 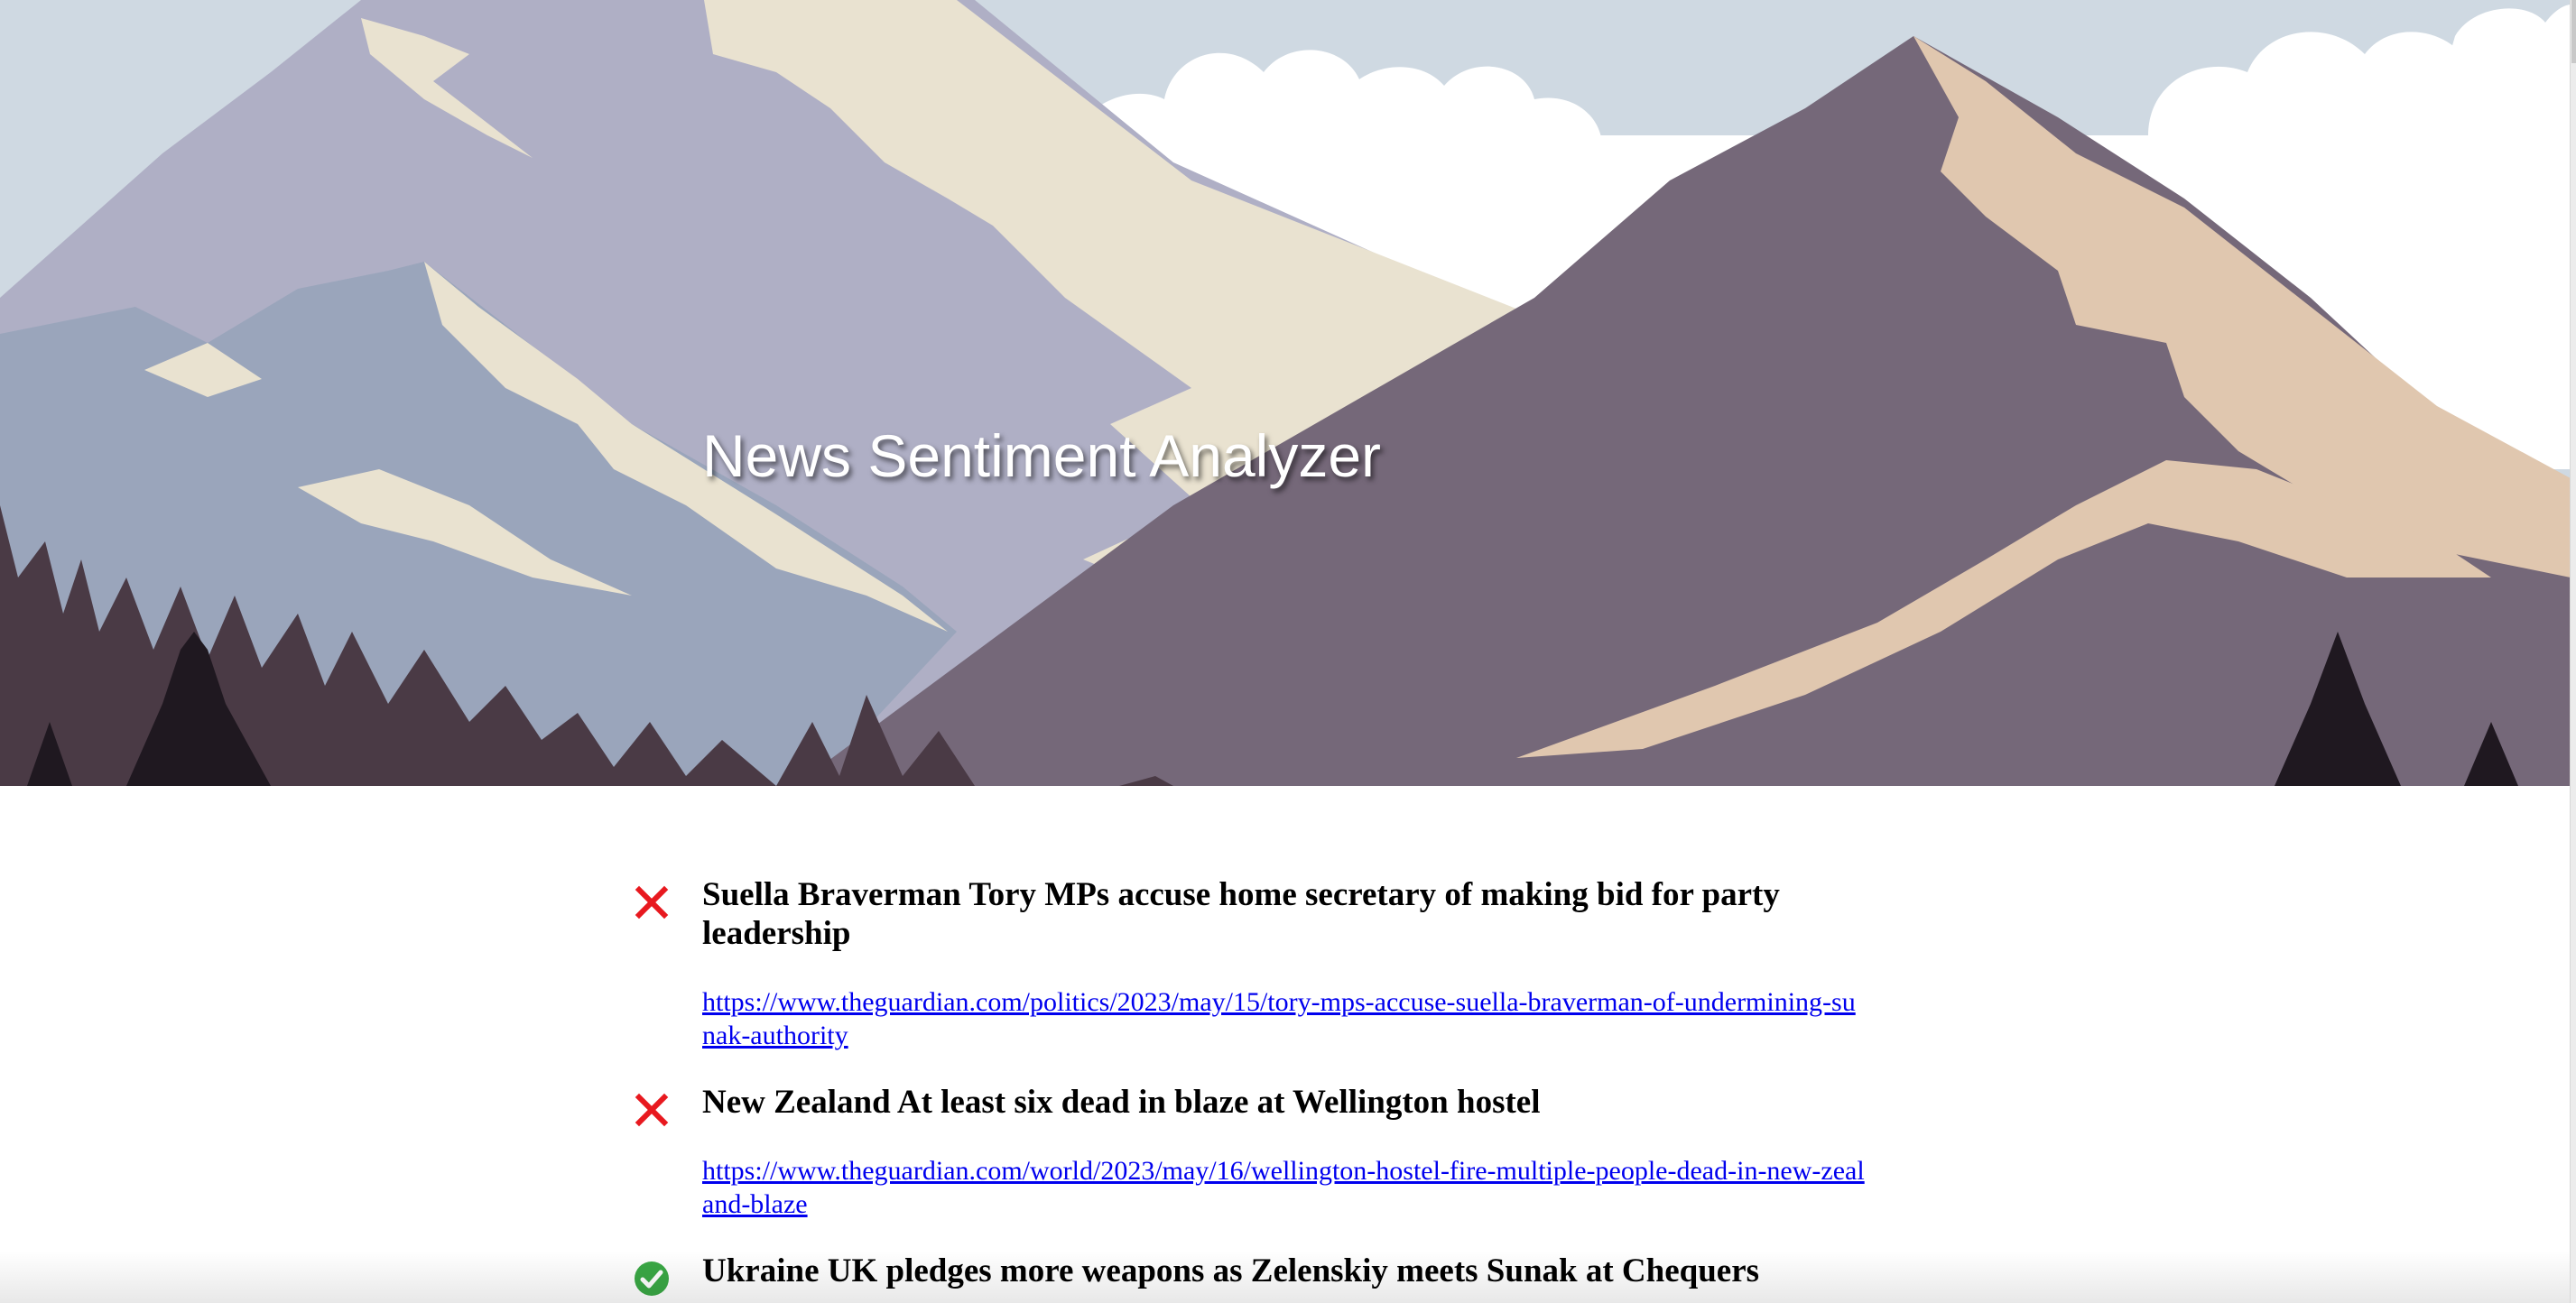 I want to click on scrollbar, so click(x=2573, y=652).